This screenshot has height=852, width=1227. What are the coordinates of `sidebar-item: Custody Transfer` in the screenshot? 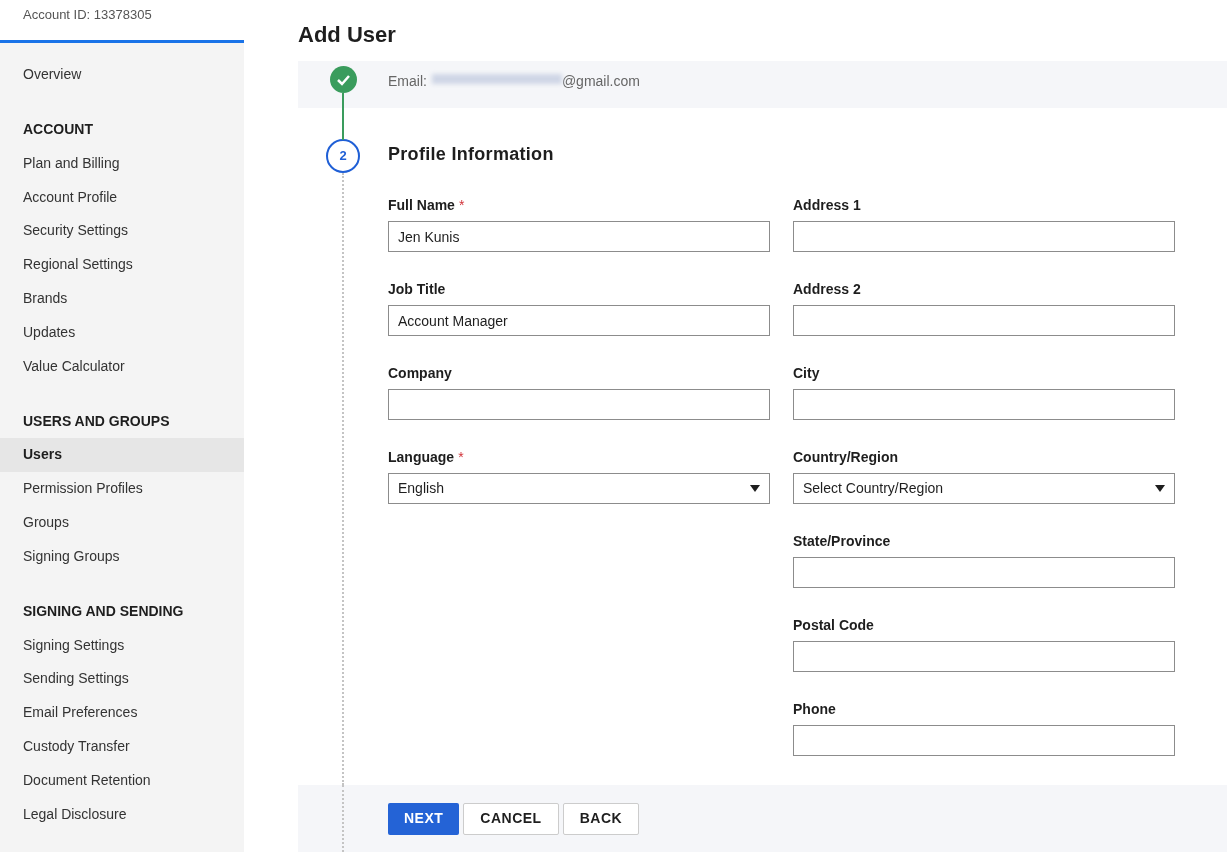 It's located at (122, 746).